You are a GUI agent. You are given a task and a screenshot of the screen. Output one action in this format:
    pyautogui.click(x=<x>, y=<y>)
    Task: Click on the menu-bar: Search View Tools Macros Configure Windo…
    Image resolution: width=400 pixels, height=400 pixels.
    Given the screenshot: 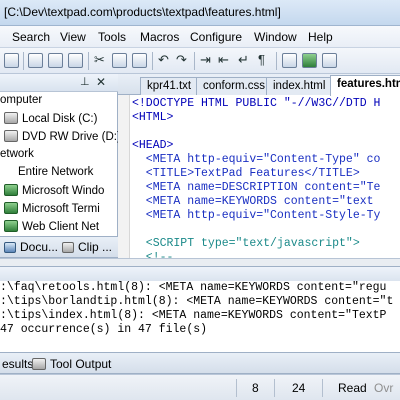 What is the action you would take?
    pyautogui.click(x=200, y=37)
    